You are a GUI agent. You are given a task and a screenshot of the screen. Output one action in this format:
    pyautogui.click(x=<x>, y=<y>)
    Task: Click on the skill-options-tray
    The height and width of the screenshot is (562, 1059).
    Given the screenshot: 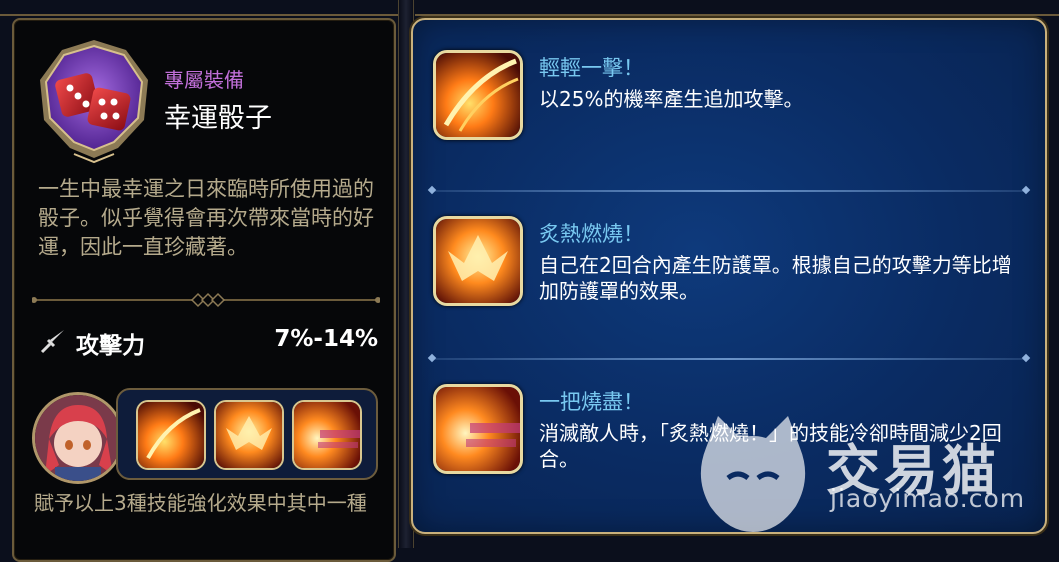 What is the action you would take?
    pyautogui.click(x=247, y=434)
    